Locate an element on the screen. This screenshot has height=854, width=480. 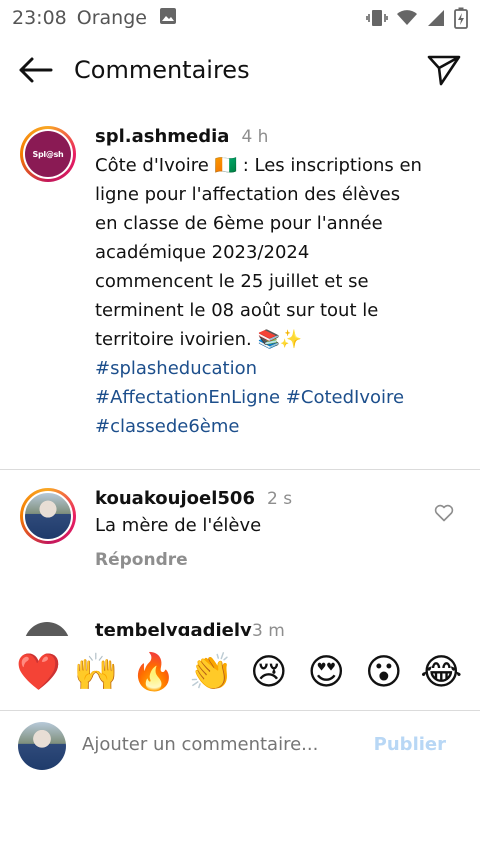
heart-outline-icon is located at coordinates (444, 515).